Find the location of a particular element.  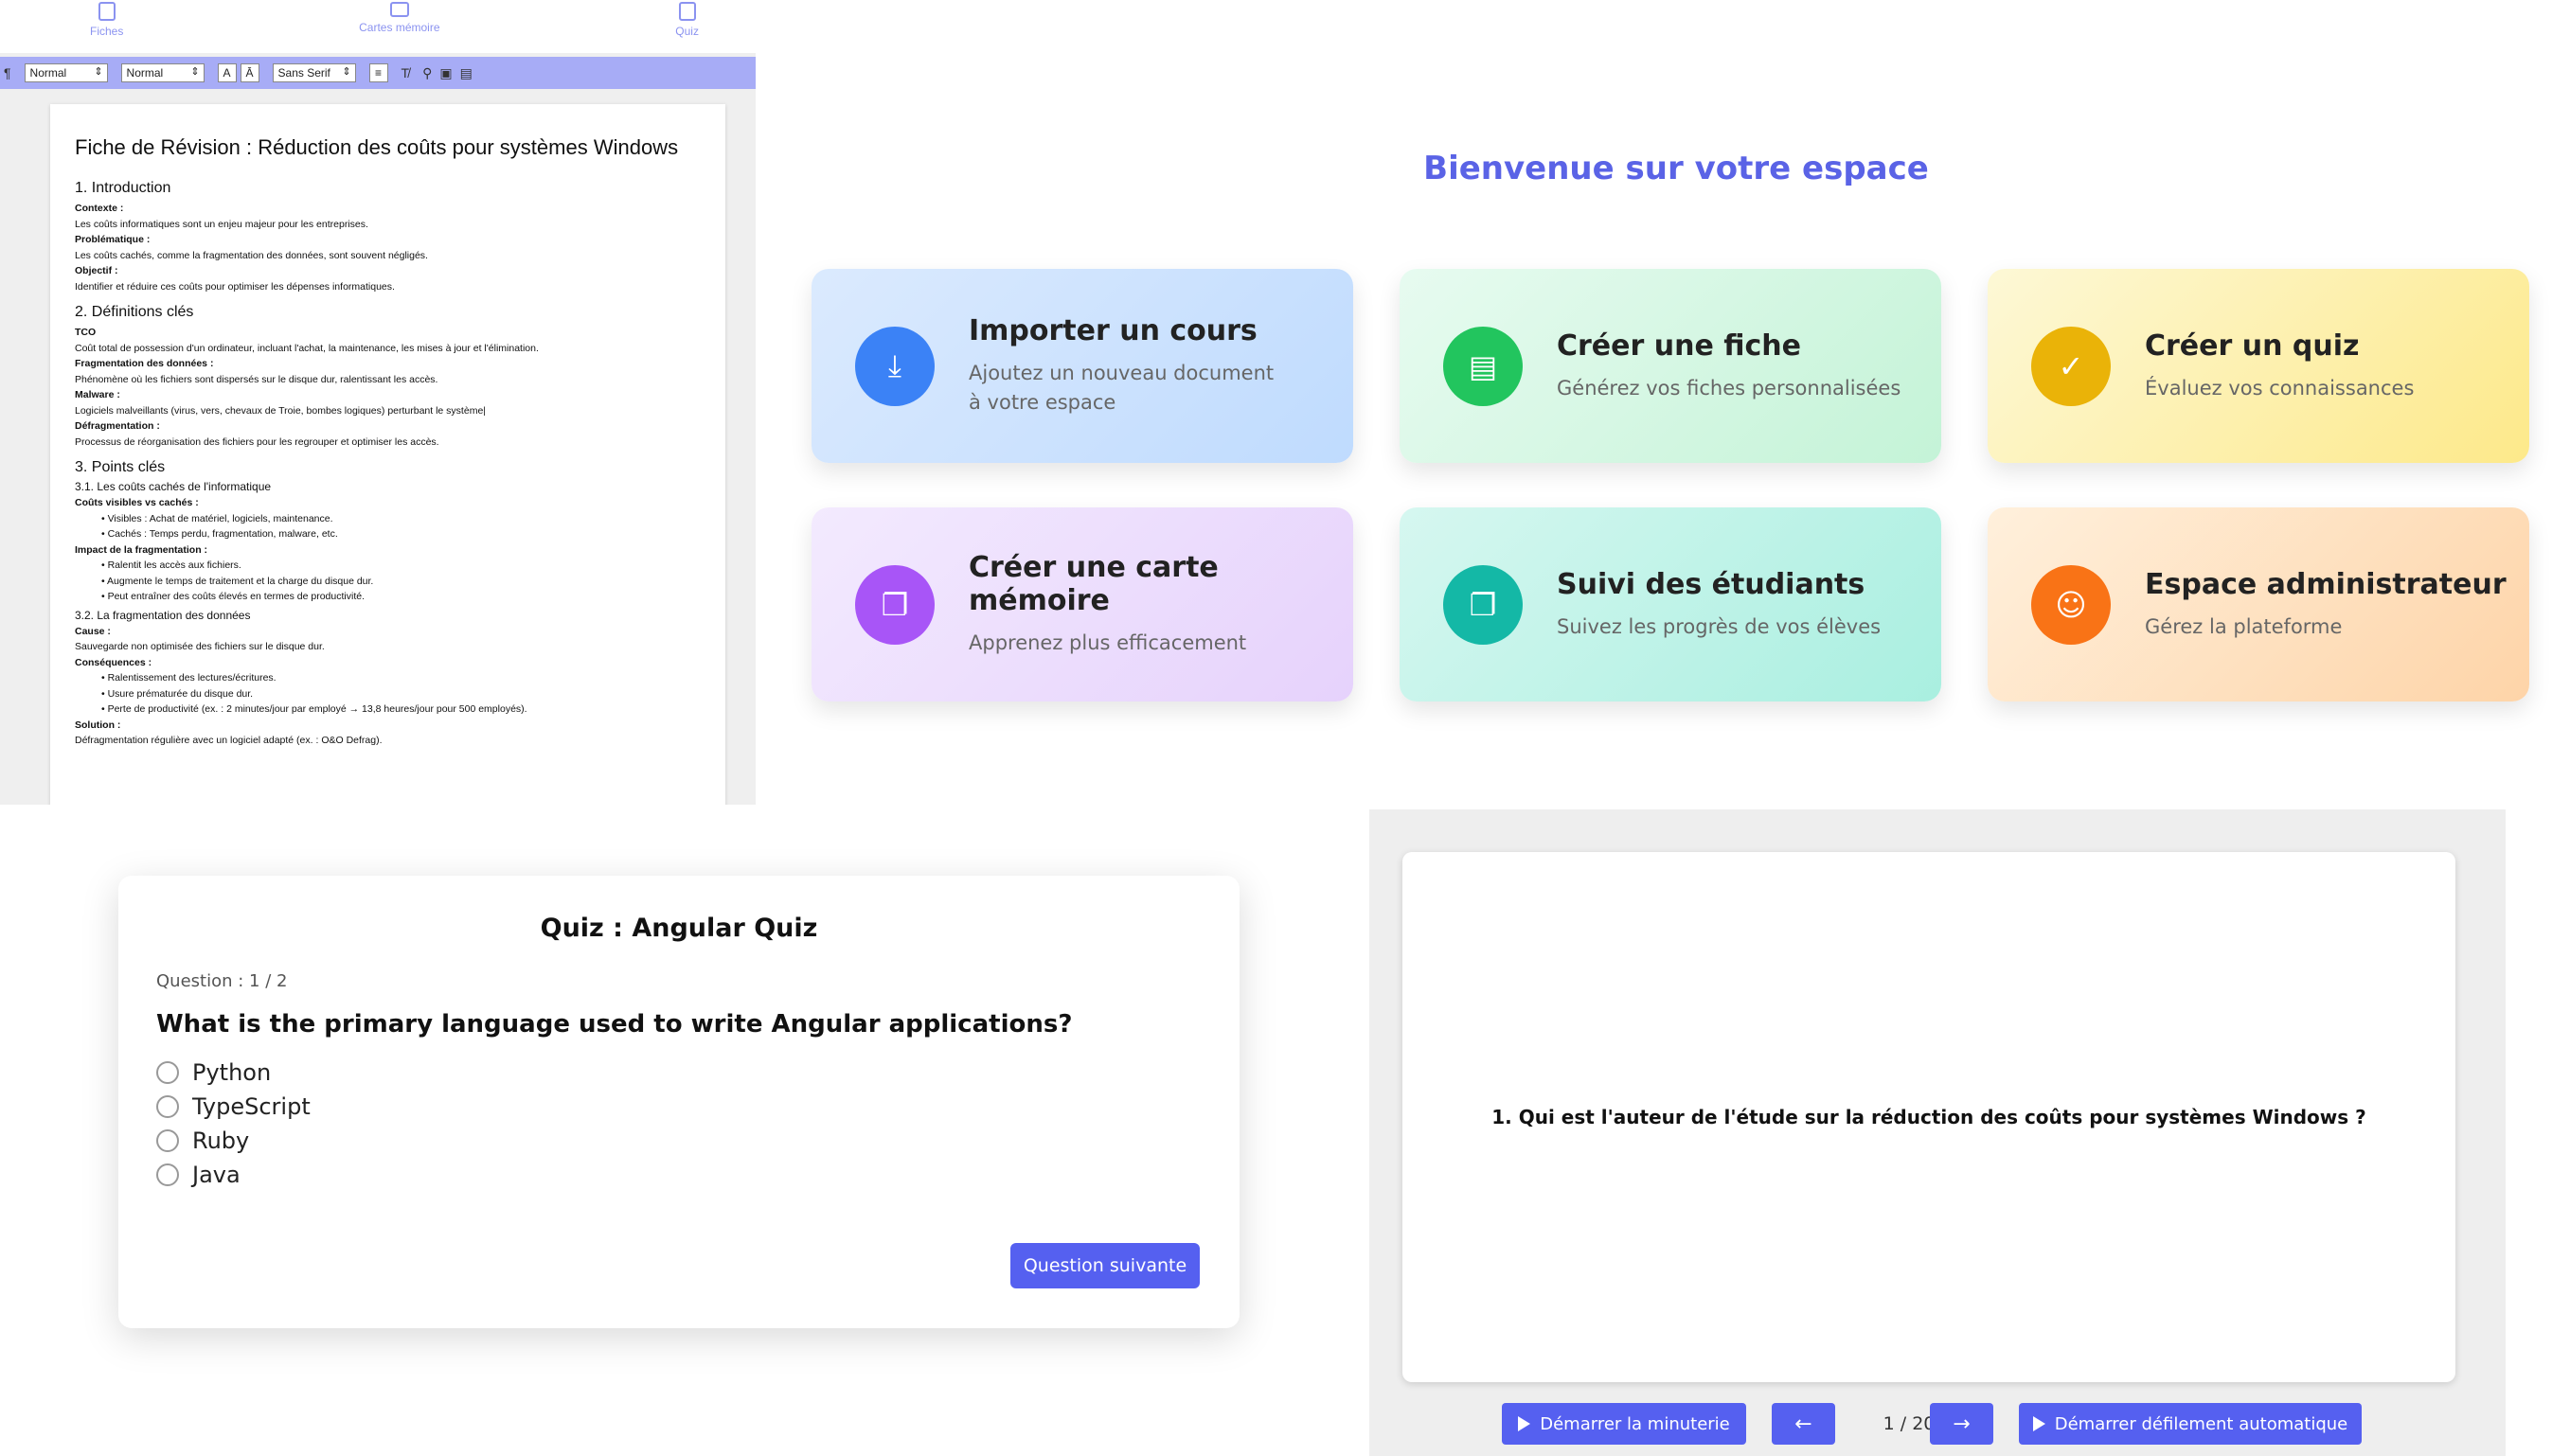

card-desc: Suivez les progrès de vos élèves is located at coordinates (1720, 626).